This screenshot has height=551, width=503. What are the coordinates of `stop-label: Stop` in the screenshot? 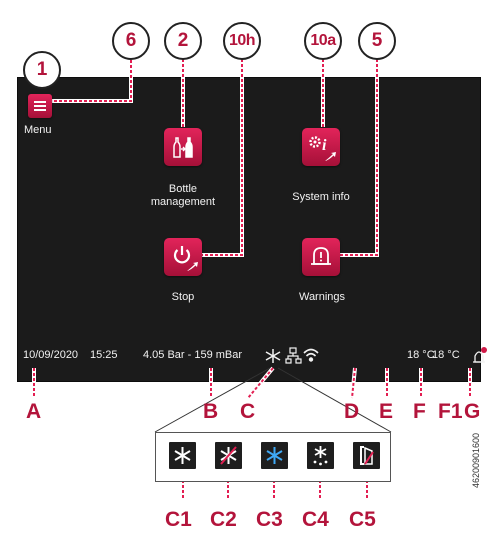 It's located at (183, 297).